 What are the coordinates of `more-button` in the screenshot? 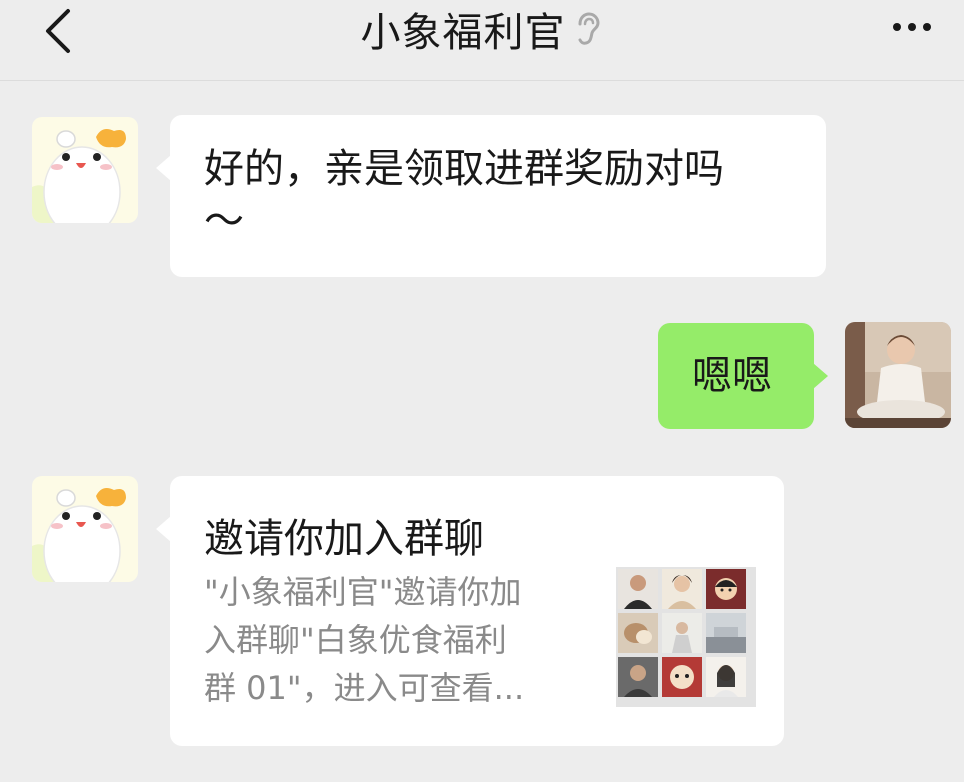 It's located at (912, 27).